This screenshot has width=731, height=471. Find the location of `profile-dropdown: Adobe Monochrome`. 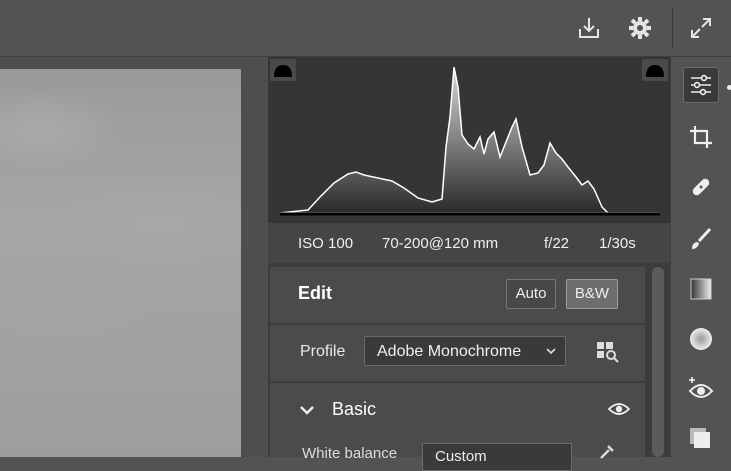

profile-dropdown: Adobe Monochrome is located at coordinates (465, 351).